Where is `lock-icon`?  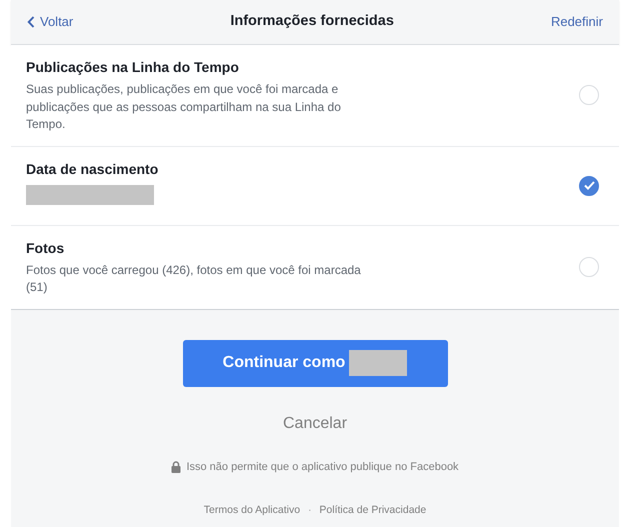 lock-icon is located at coordinates (176, 466).